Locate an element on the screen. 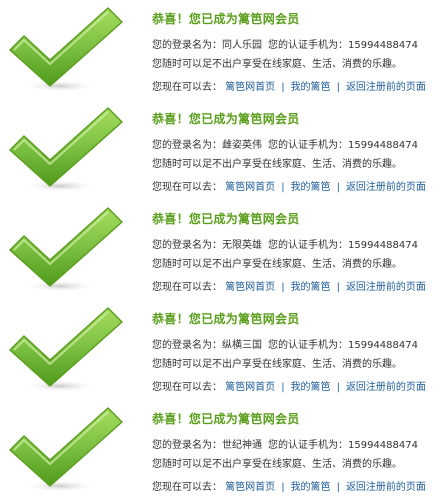  login-name-value: 纵横三国 is located at coordinates (242, 345).